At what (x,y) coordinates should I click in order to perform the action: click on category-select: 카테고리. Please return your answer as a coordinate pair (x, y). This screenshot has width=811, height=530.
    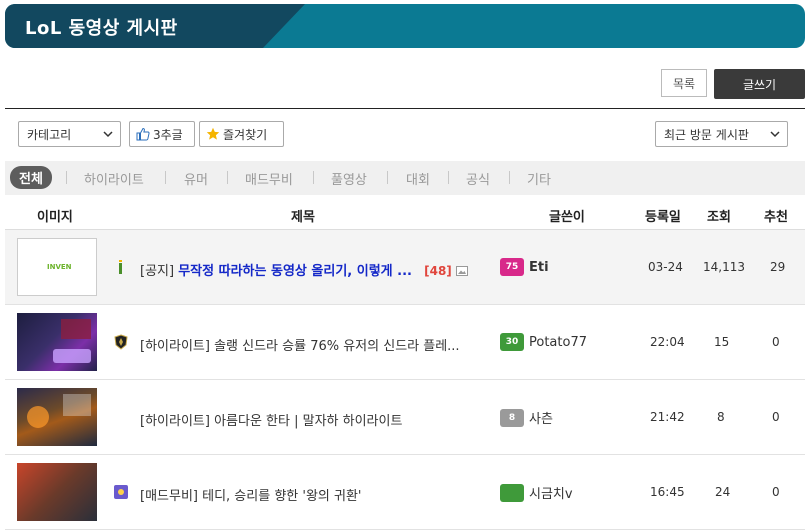
    Looking at the image, I should click on (69, 134).